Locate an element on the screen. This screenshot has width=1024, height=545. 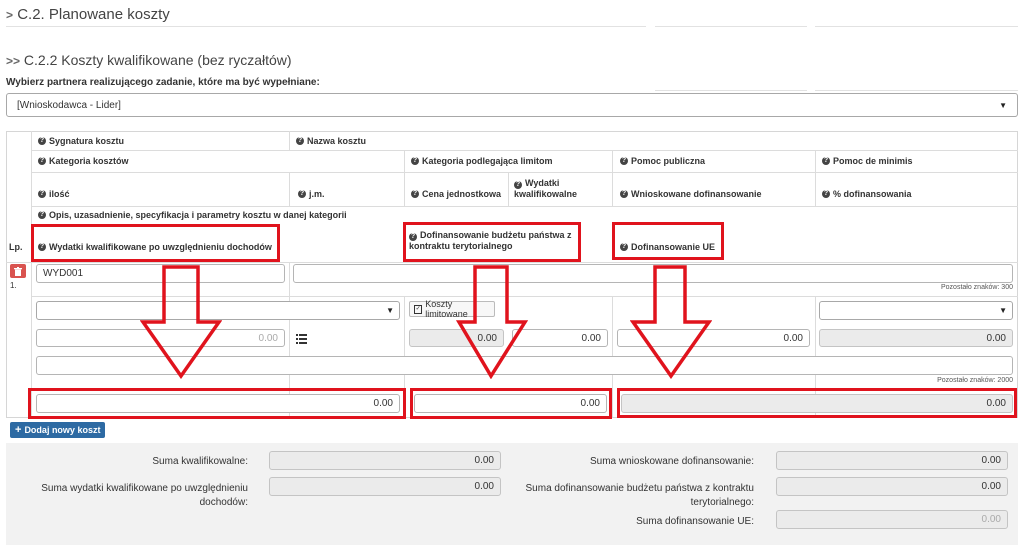
header-kategoria: ? Kategoria kosztów is located at coordinates (83, 161).